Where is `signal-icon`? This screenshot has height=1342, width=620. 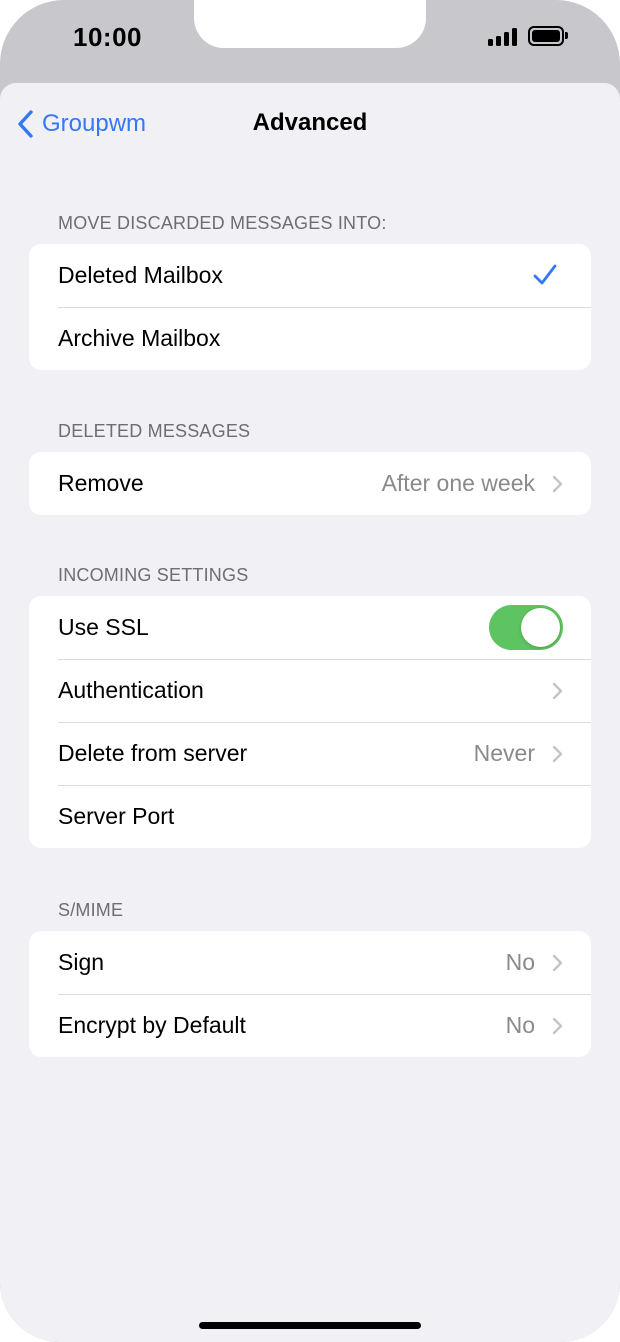
signal-icon is located at coordinates (504, 36).